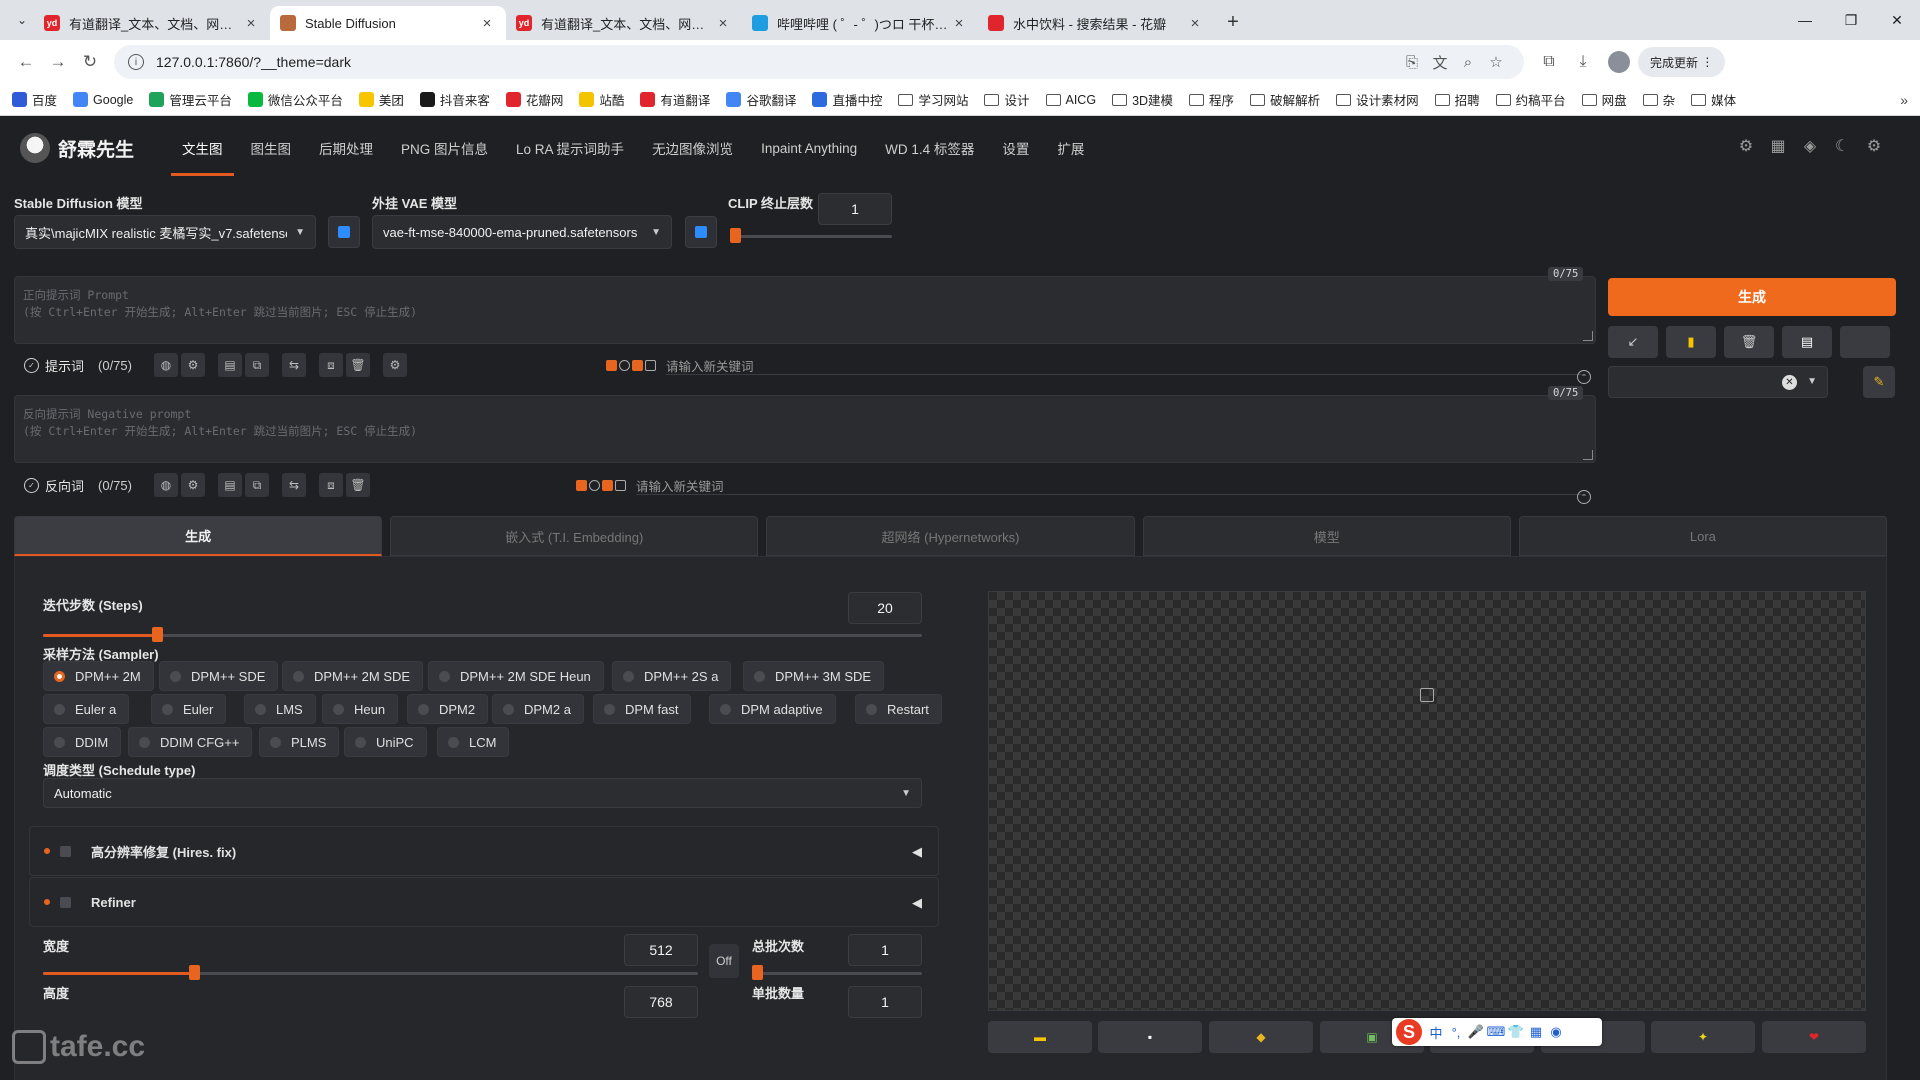  What do you see at coordinates (1142, 99) in the screenshot?
I see `bookmark-item: 3D建模` at bounding box center [1142, 99].